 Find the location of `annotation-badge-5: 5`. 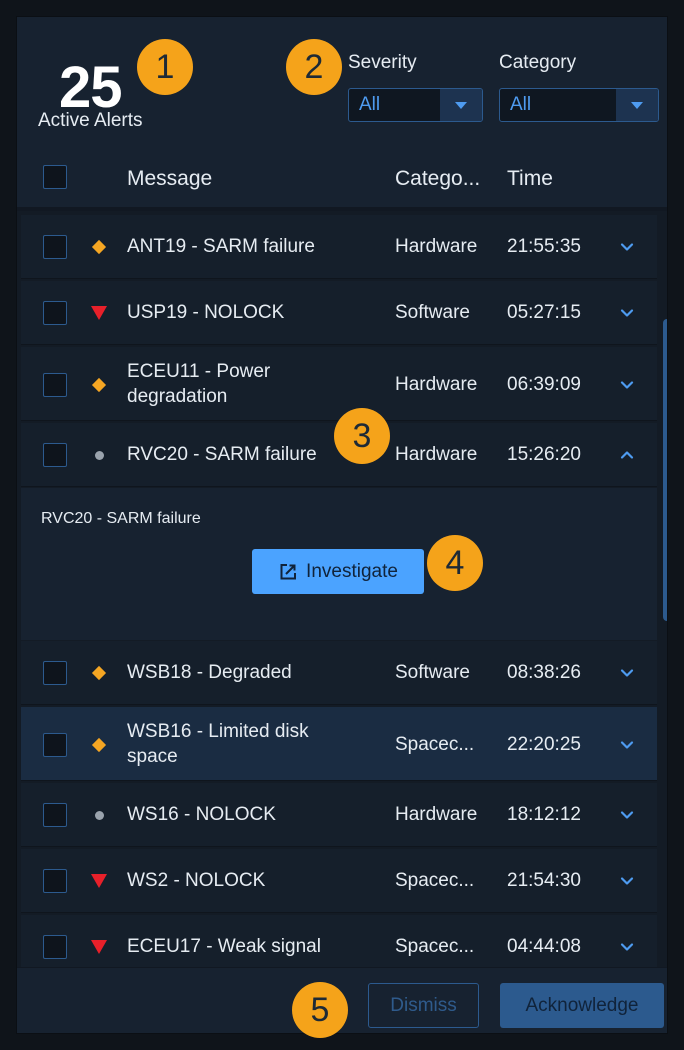

annotation-badge-5: 5 is located at coordinates (320, 1010).